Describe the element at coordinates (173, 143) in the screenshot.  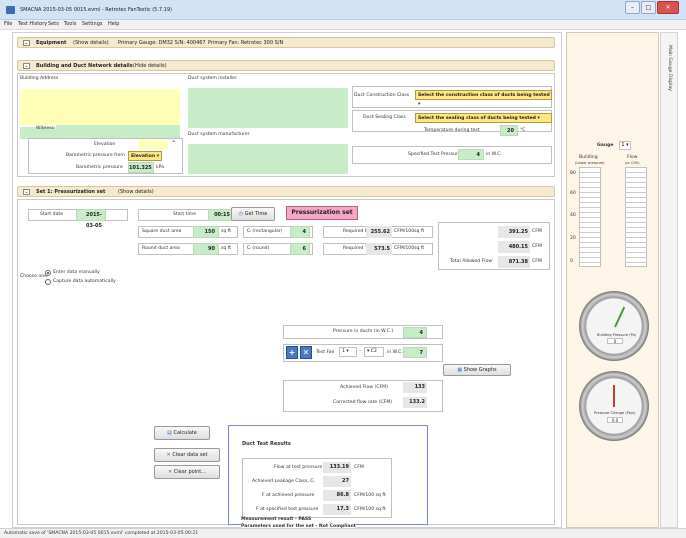
I see `collapse-up-icon: ⌃` at that location.